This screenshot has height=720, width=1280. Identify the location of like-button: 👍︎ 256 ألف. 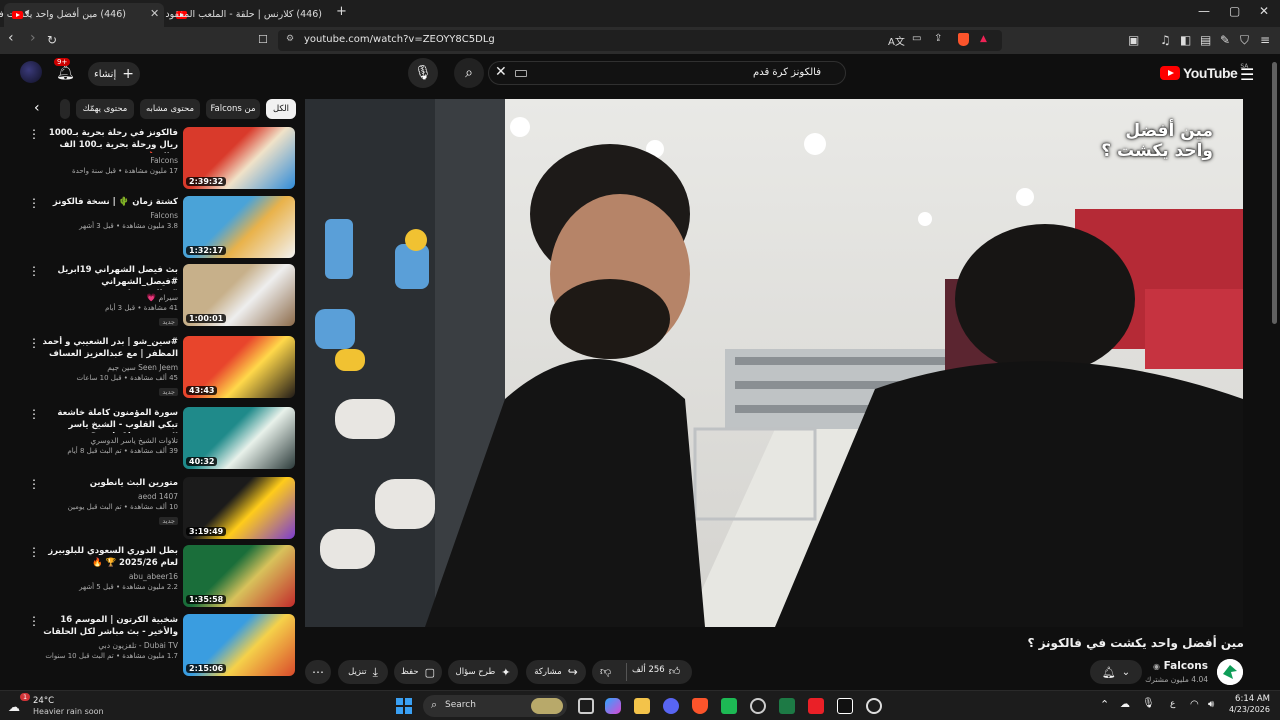
(656, 671).